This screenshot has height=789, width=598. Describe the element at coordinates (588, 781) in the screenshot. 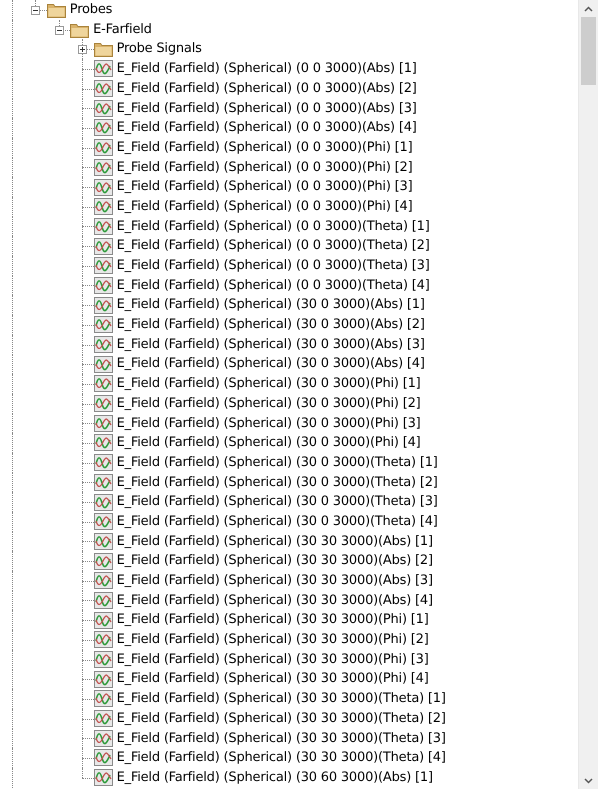

I see `chevron-down-icon` at that location.